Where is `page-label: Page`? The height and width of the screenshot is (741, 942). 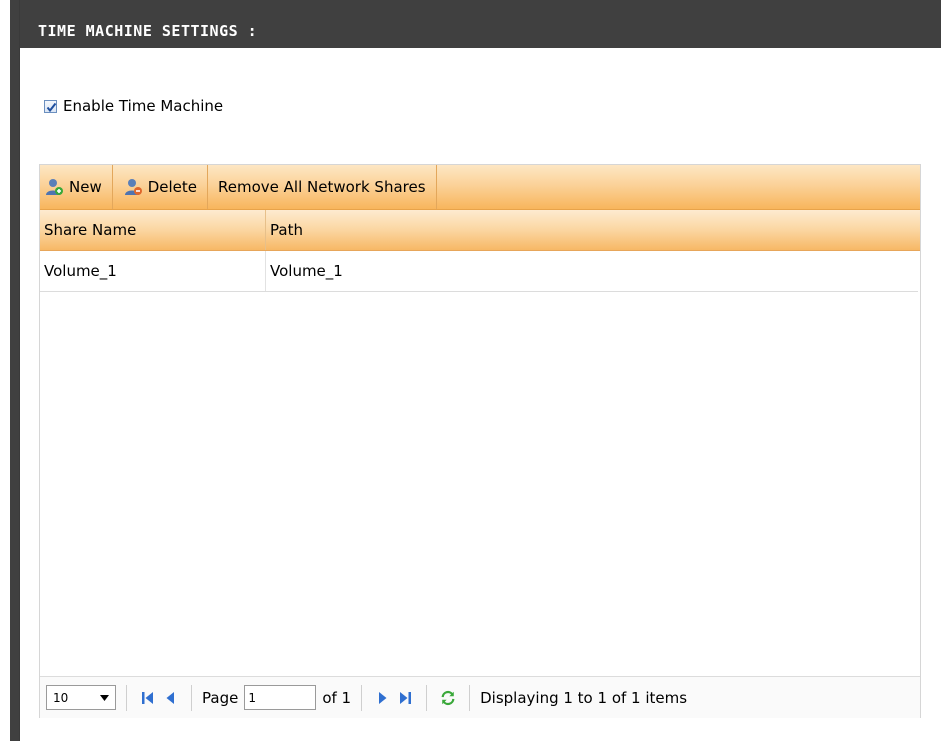 page-label: Page is located at coordinates (220, 697).